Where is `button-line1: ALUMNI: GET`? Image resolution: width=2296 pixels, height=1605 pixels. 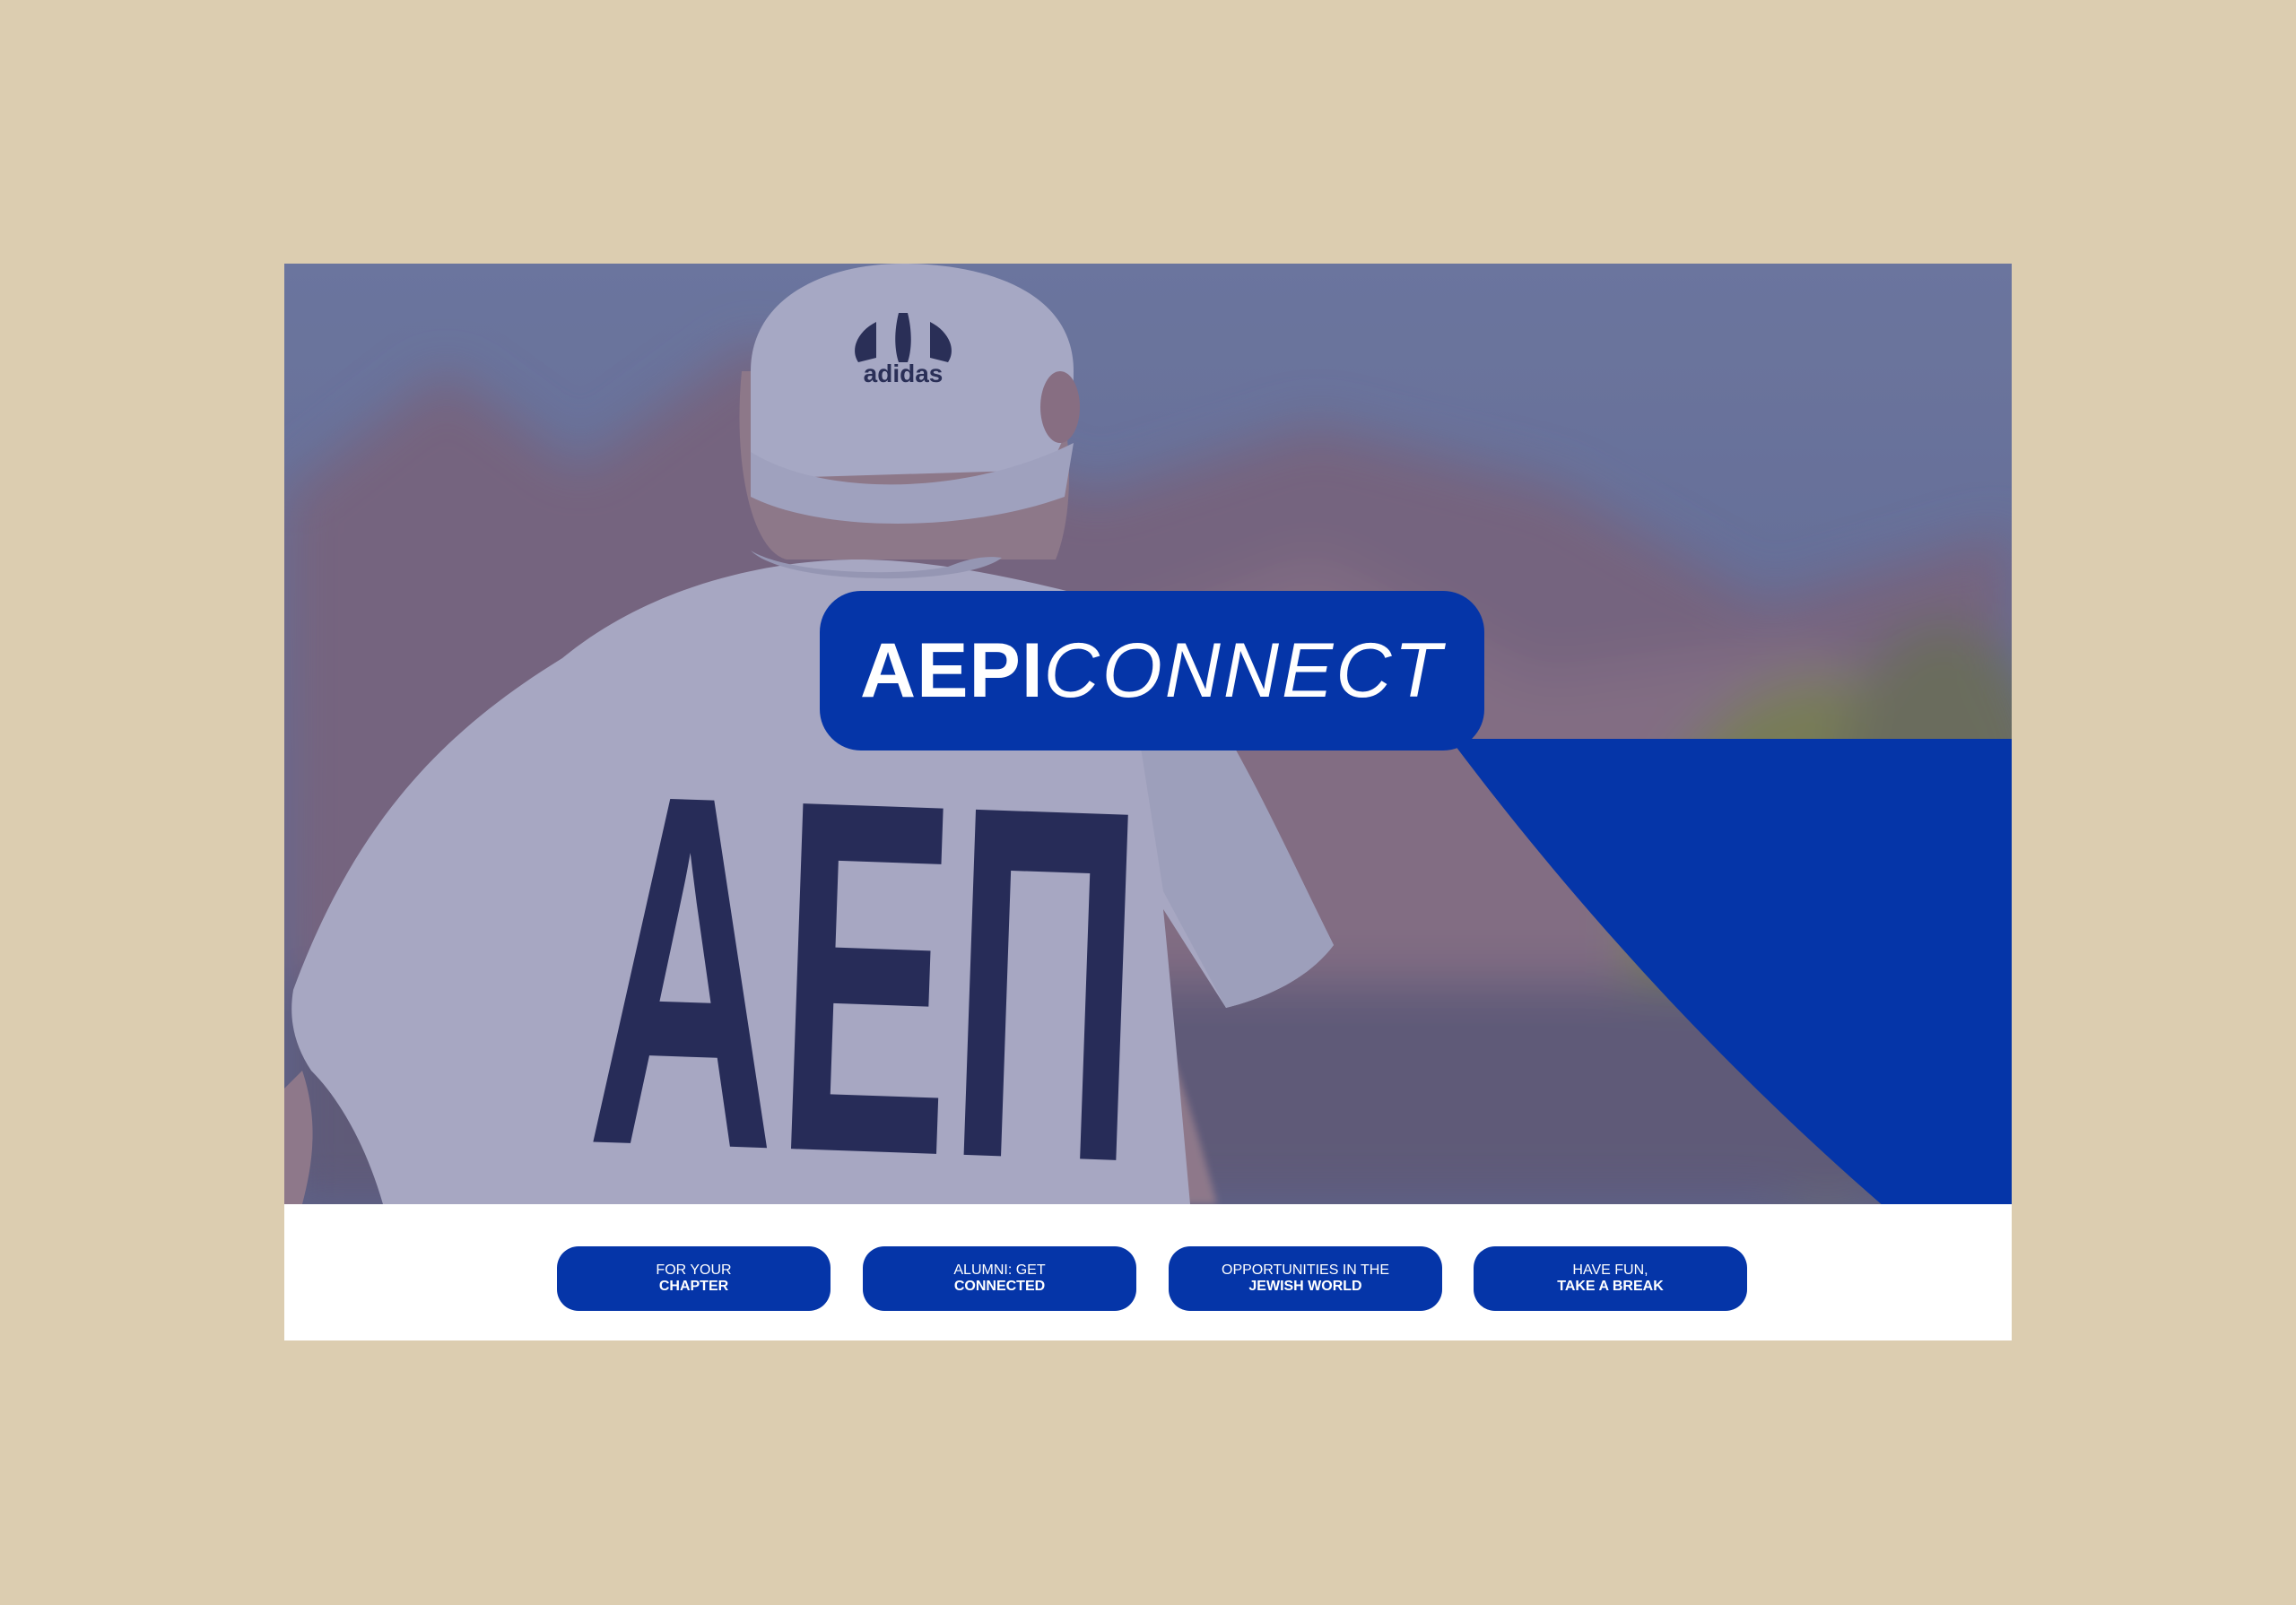 button-line1: ALUMNI: GET is located at coordinates (999, 1270).